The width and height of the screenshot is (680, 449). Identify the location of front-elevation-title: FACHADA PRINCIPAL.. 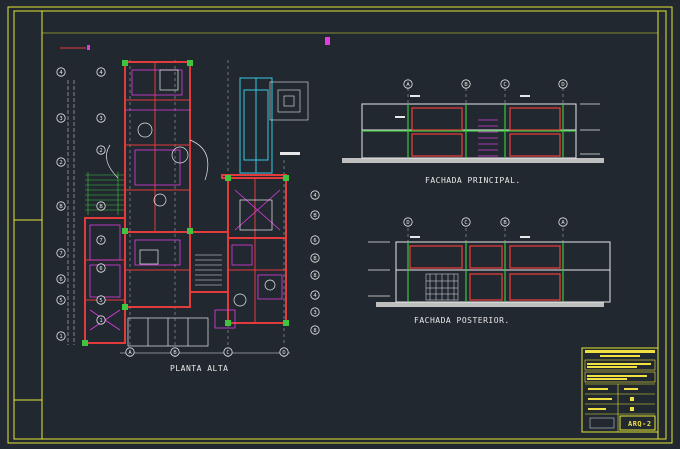
(473, 180).